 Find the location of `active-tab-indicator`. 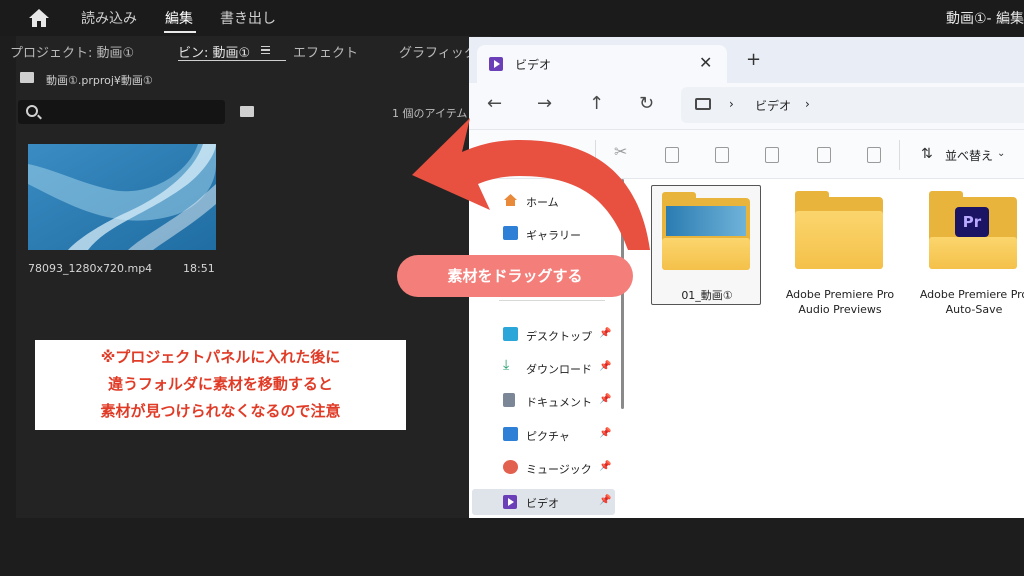

active-tab-indicator is located at coordinates (232, 60).